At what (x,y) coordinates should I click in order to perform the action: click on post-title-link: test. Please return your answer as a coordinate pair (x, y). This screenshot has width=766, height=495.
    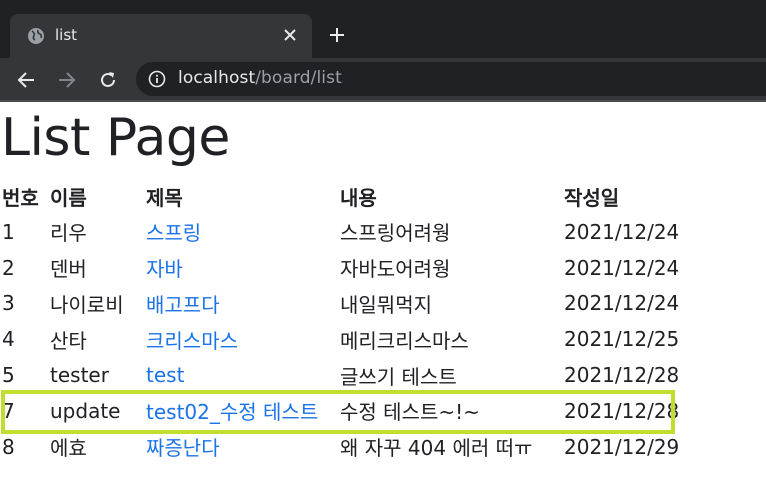
    Looking at the image, I should click on (165, 375).